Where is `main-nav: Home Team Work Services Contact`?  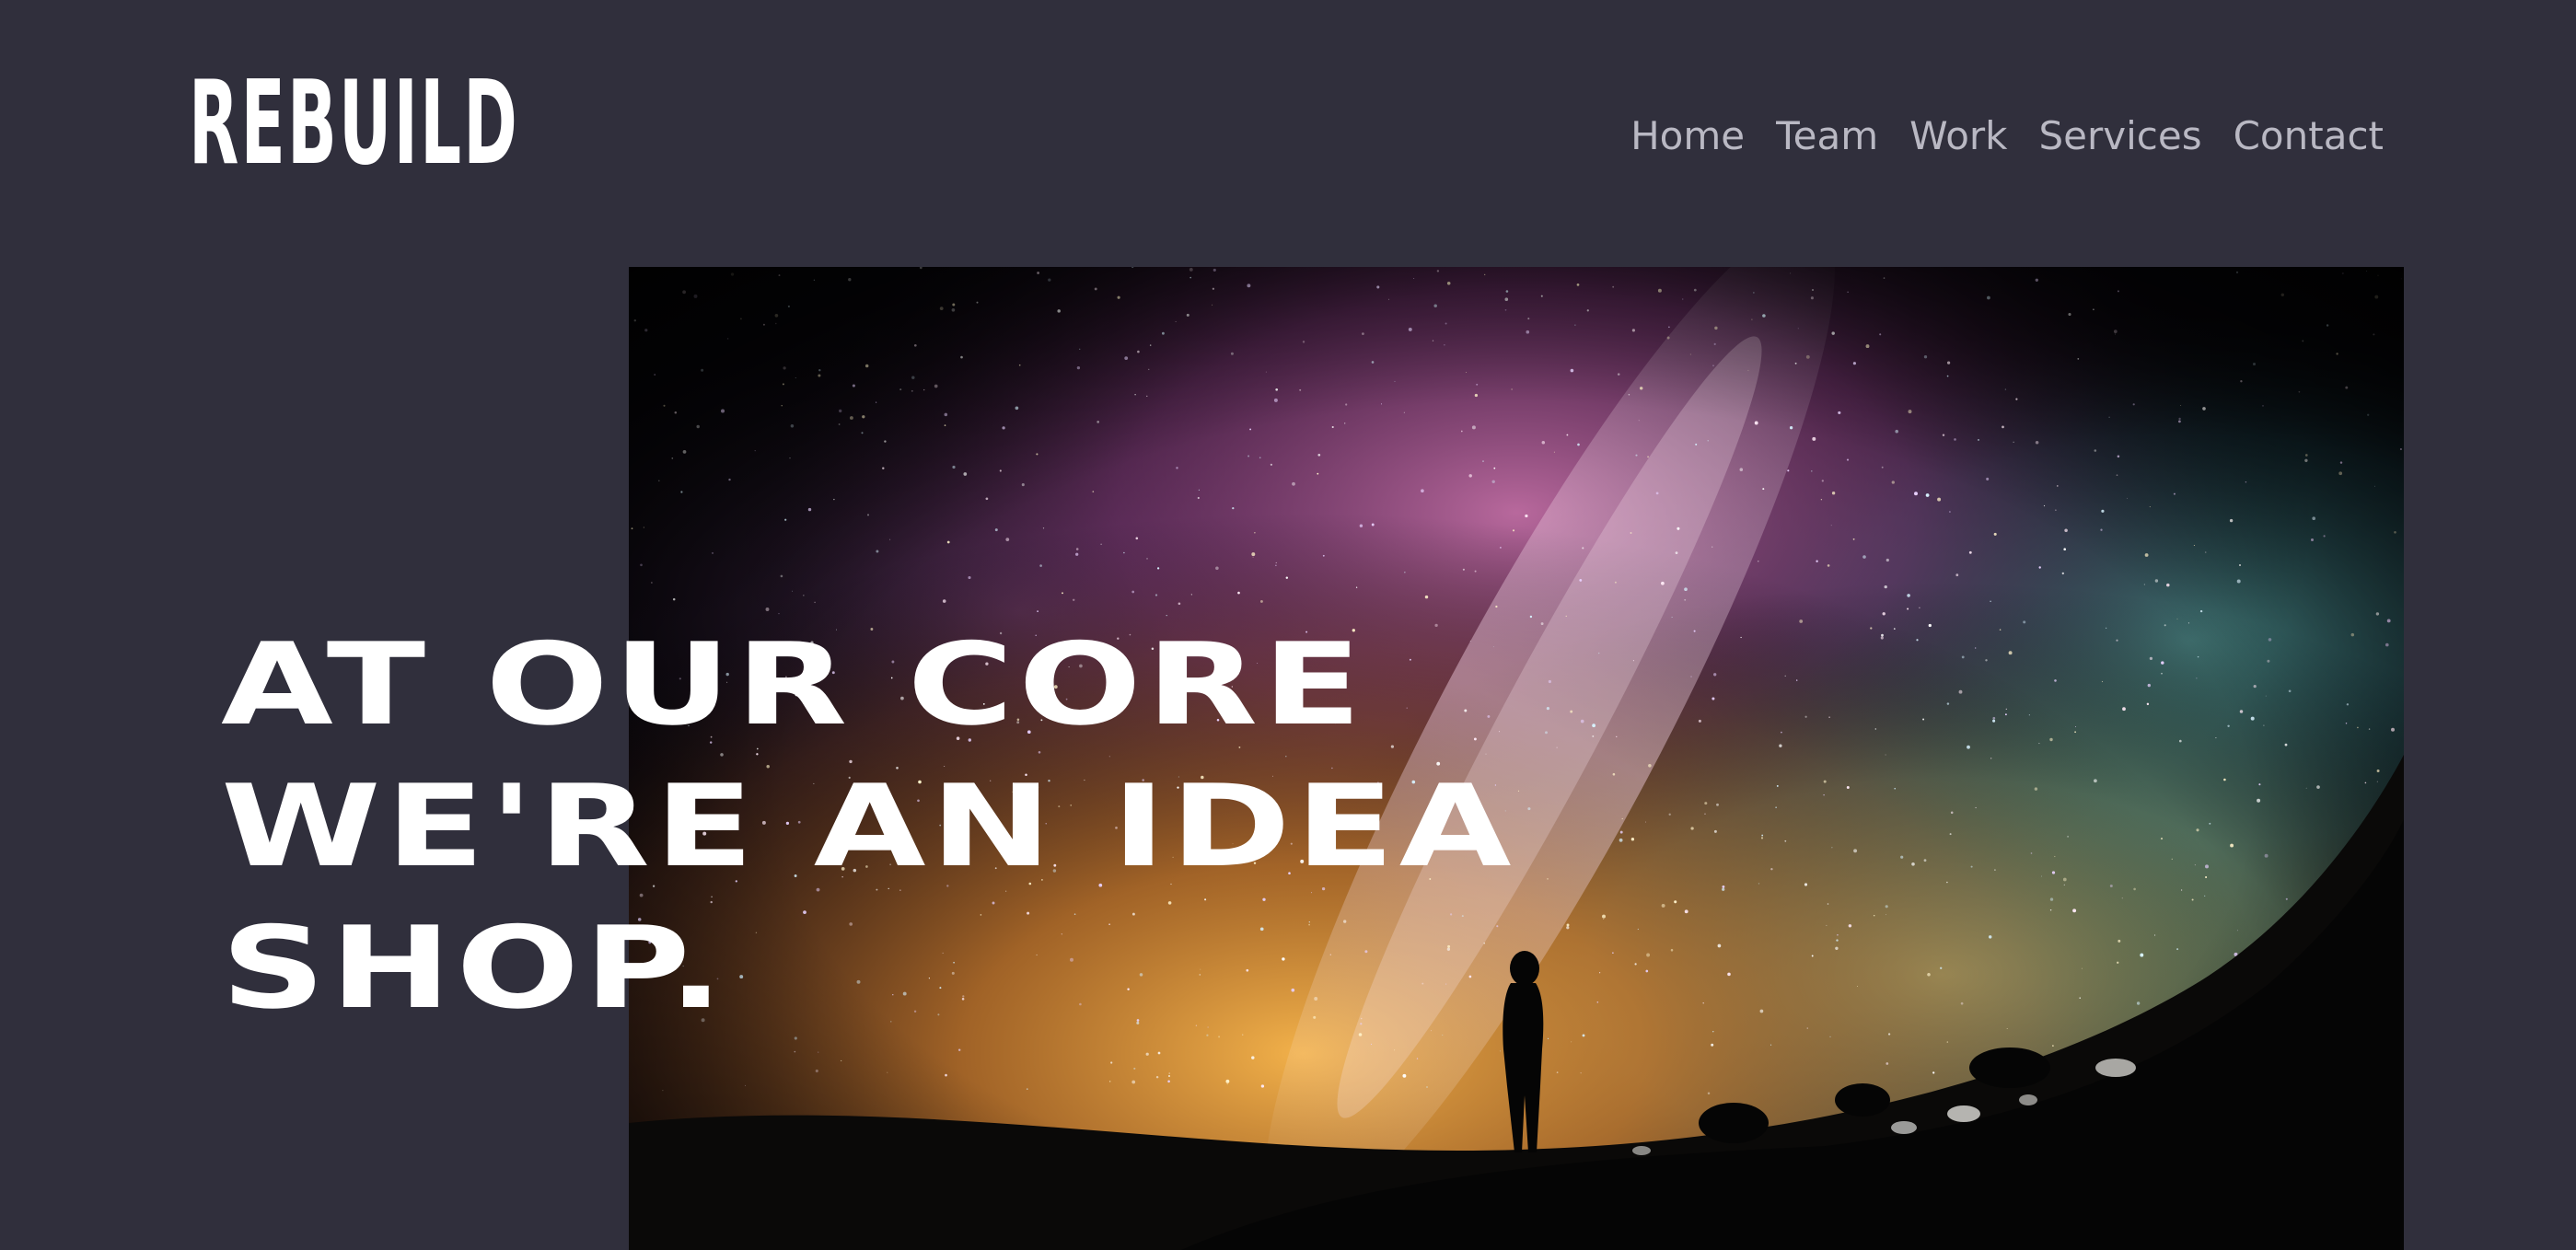 main-nav: Home Team Work Services Contact is located at coordinates (2007, 136).